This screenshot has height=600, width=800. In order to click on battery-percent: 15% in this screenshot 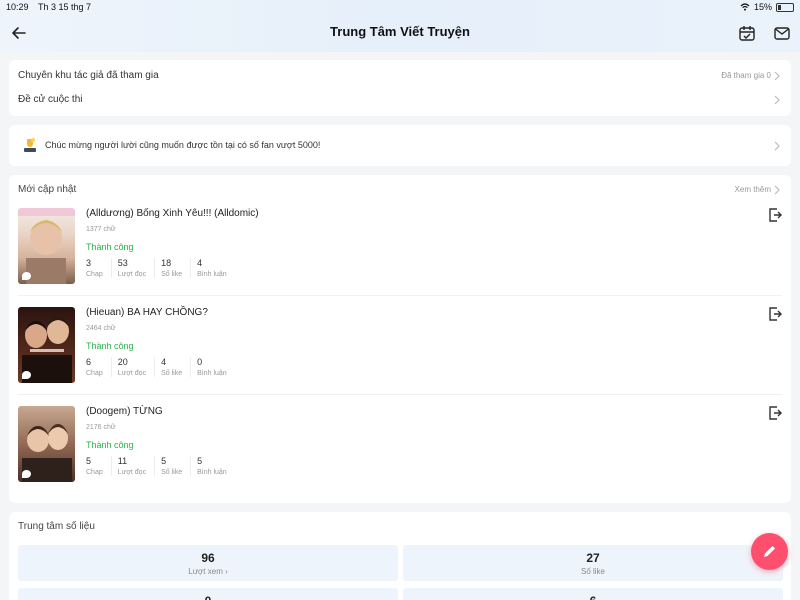, I will do `click(762, 7)`.